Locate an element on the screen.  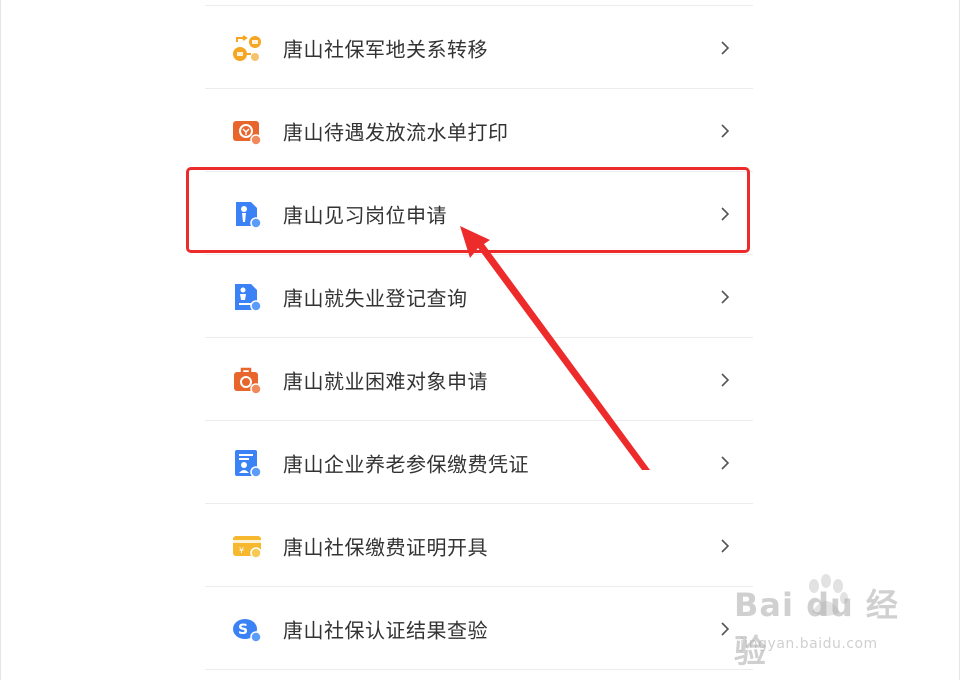
list-item-payment-proof: ¥ 唐山社保缴费证明开具 is located at coordinates (479, 545).